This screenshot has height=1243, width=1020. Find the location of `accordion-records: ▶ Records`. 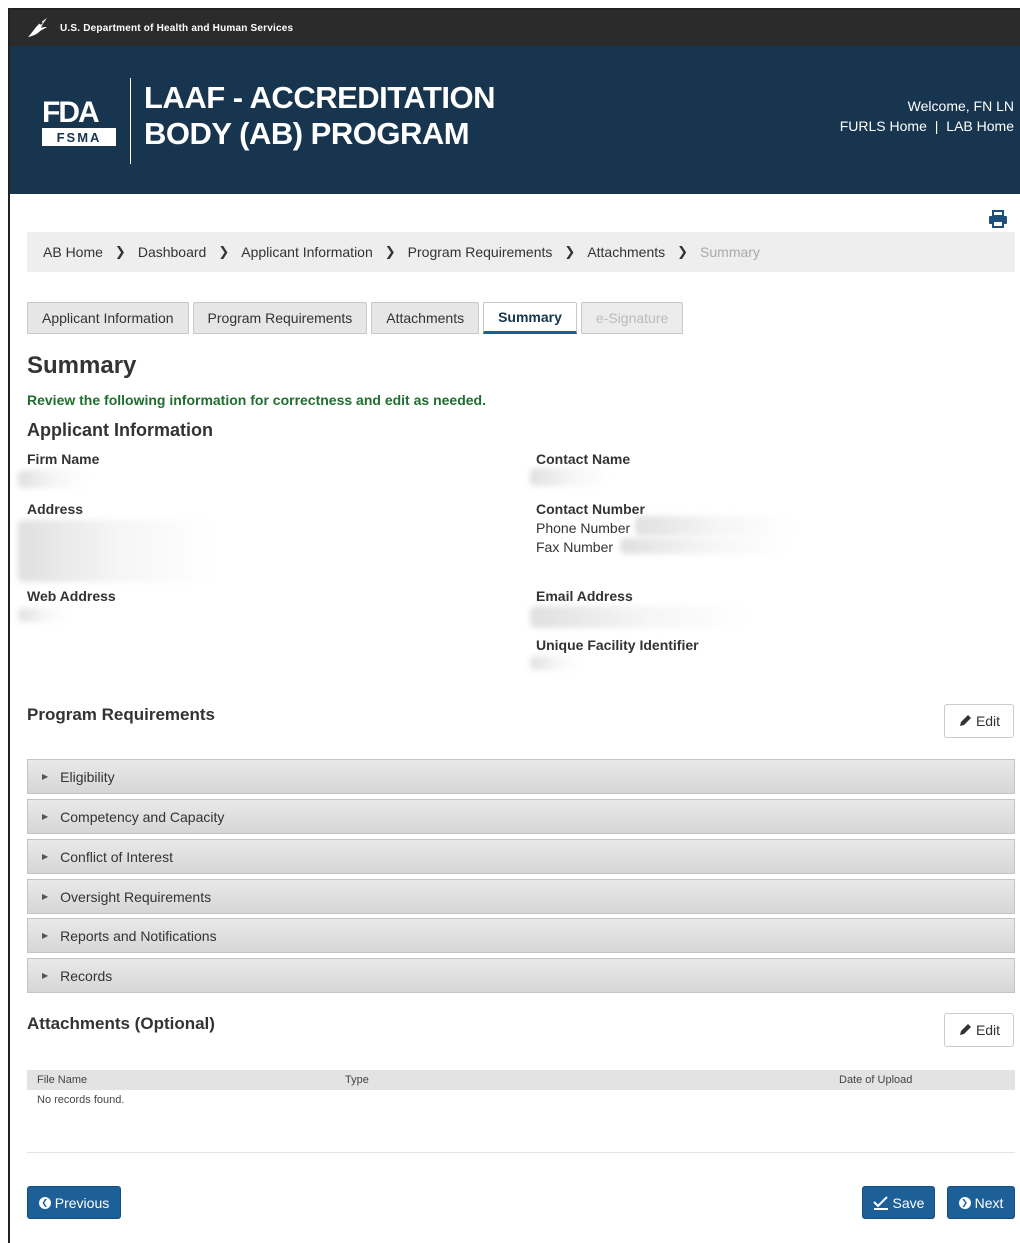

accordion-records: ▶ Records is located at coordinates (521, 975).